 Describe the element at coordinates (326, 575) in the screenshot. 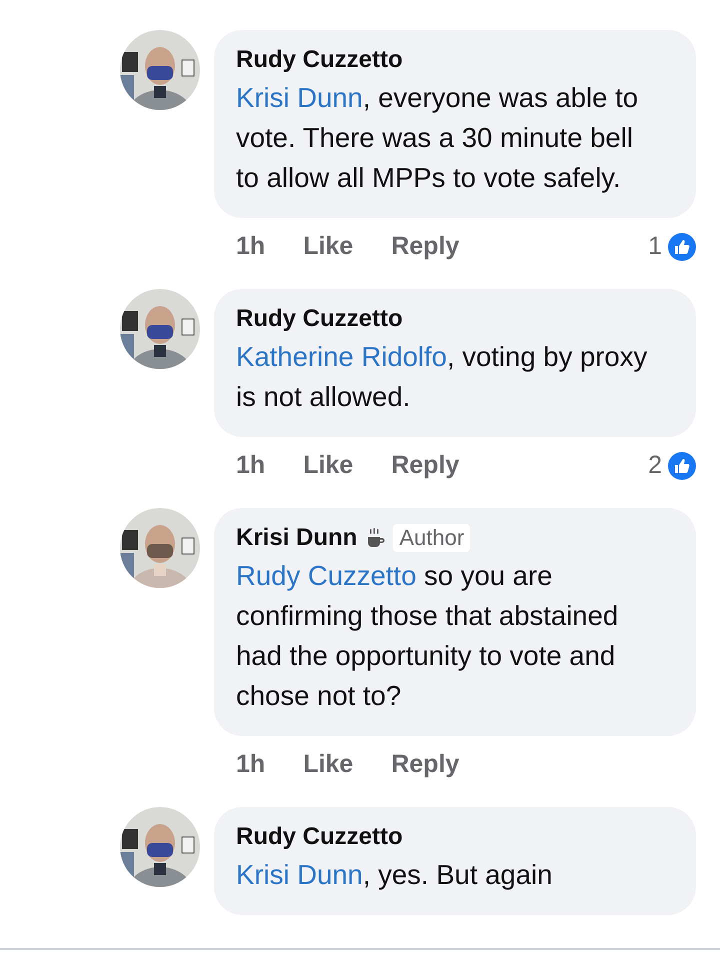

I see `mention-link: Rudy Cuzzetto` at that location.